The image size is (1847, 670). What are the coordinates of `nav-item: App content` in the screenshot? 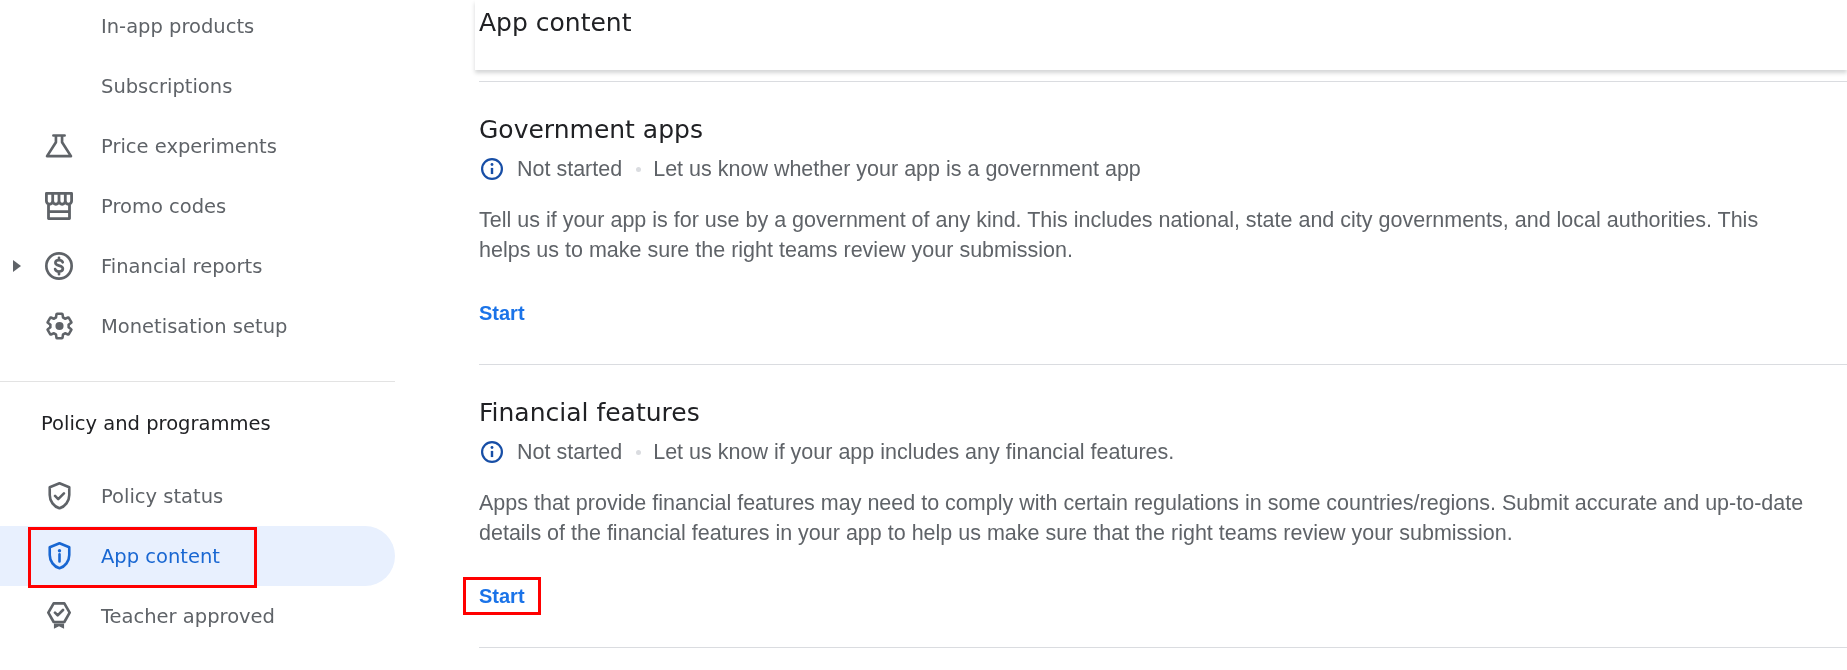 It's located at (197, 556).